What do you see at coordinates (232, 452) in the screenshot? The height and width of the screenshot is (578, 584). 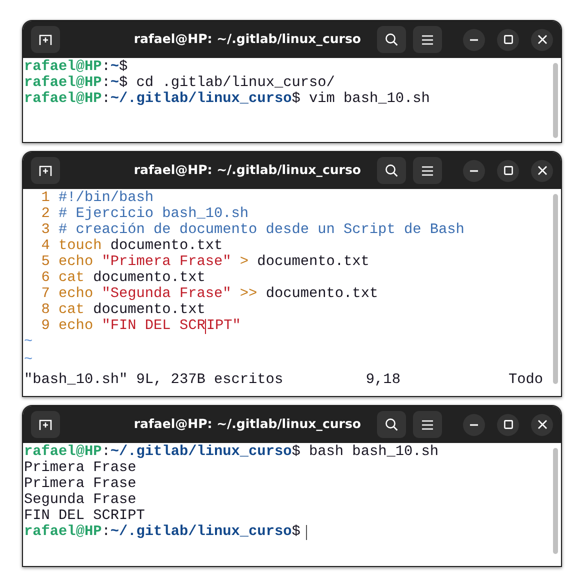 I see `prompt-line: rafael@HP:~/.gitlab/linux_curso$ bash bash_10.sh` at bounding box center [232, 452].